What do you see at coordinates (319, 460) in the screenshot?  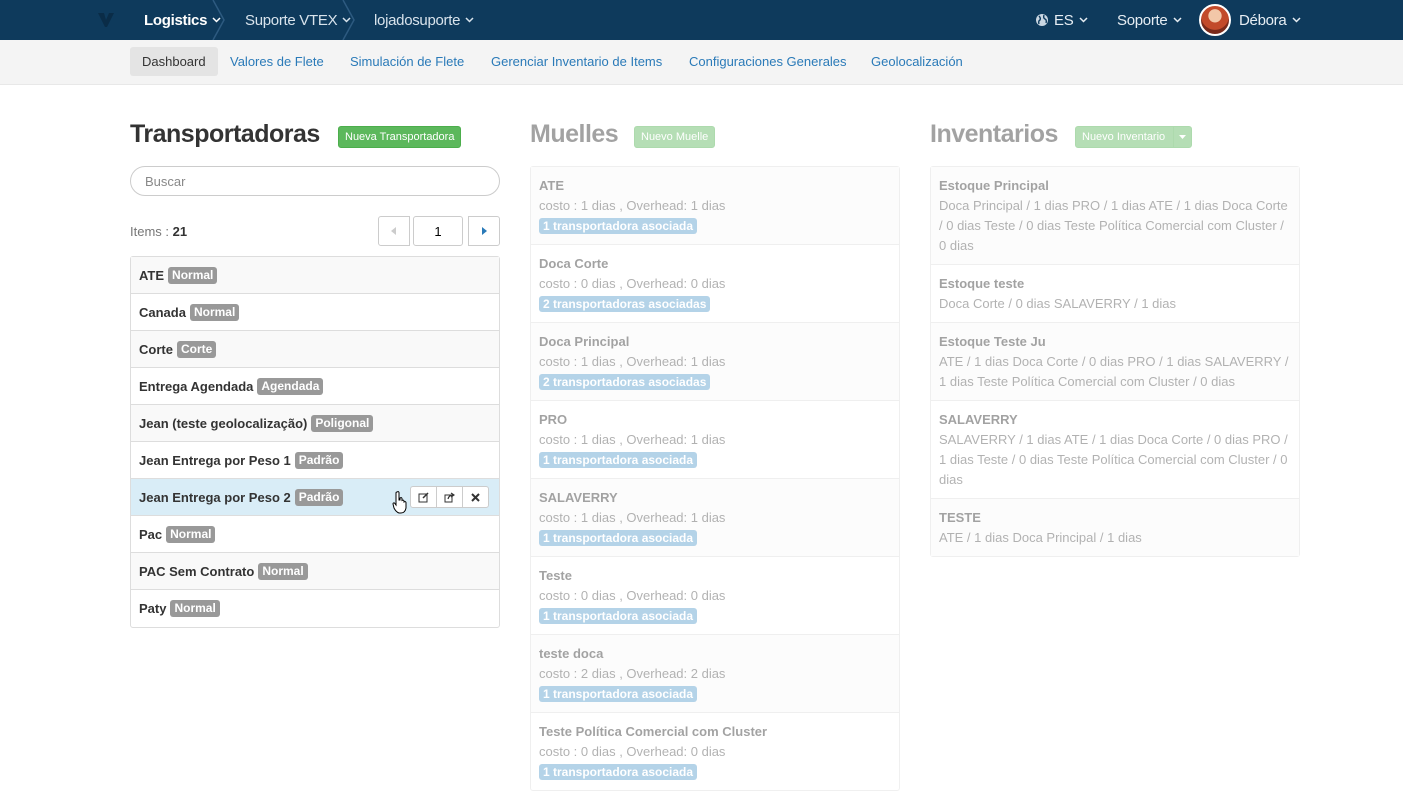 I see `carrier-type-badge: Padrão` at bounding box center [319, 460].